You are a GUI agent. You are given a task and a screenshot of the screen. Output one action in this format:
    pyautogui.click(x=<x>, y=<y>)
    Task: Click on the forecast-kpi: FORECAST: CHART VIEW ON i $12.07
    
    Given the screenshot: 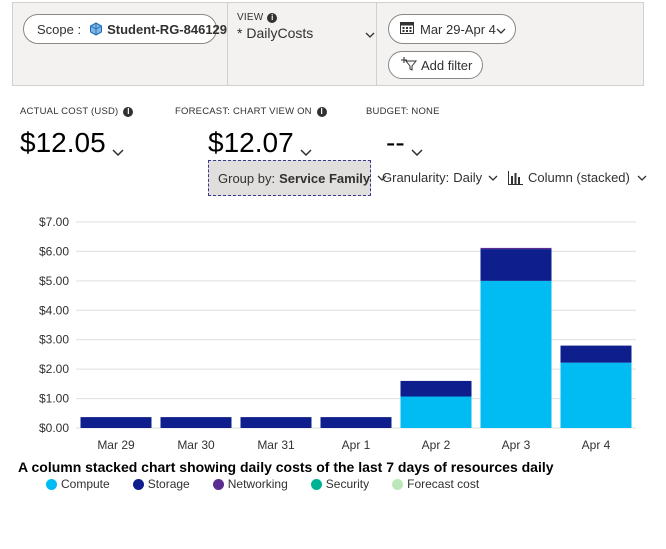 What is the action you would take?
    pyautogui.click(x=251, y=134)
    